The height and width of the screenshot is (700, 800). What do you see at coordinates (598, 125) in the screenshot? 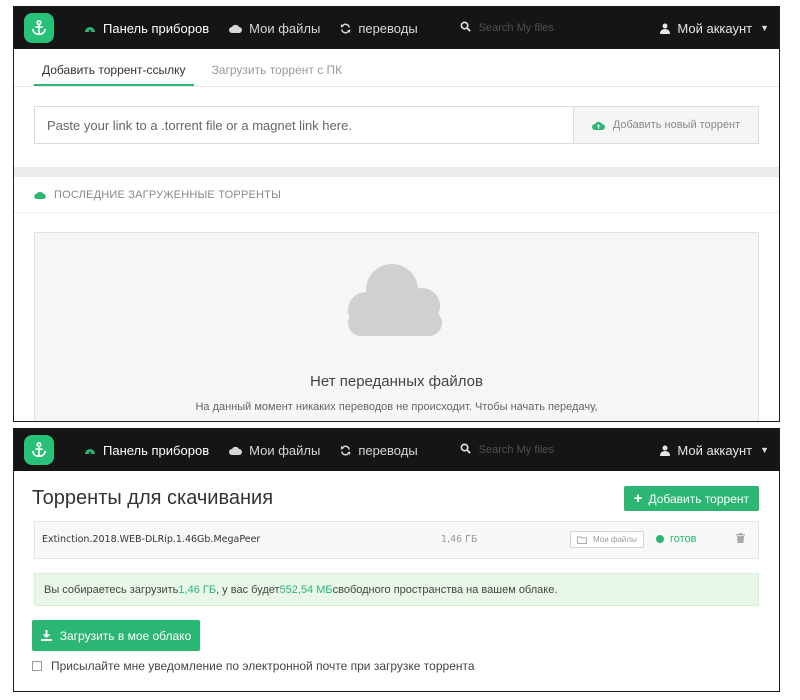
I see `cloud-upload-icon` at bounding box center [598, 125].